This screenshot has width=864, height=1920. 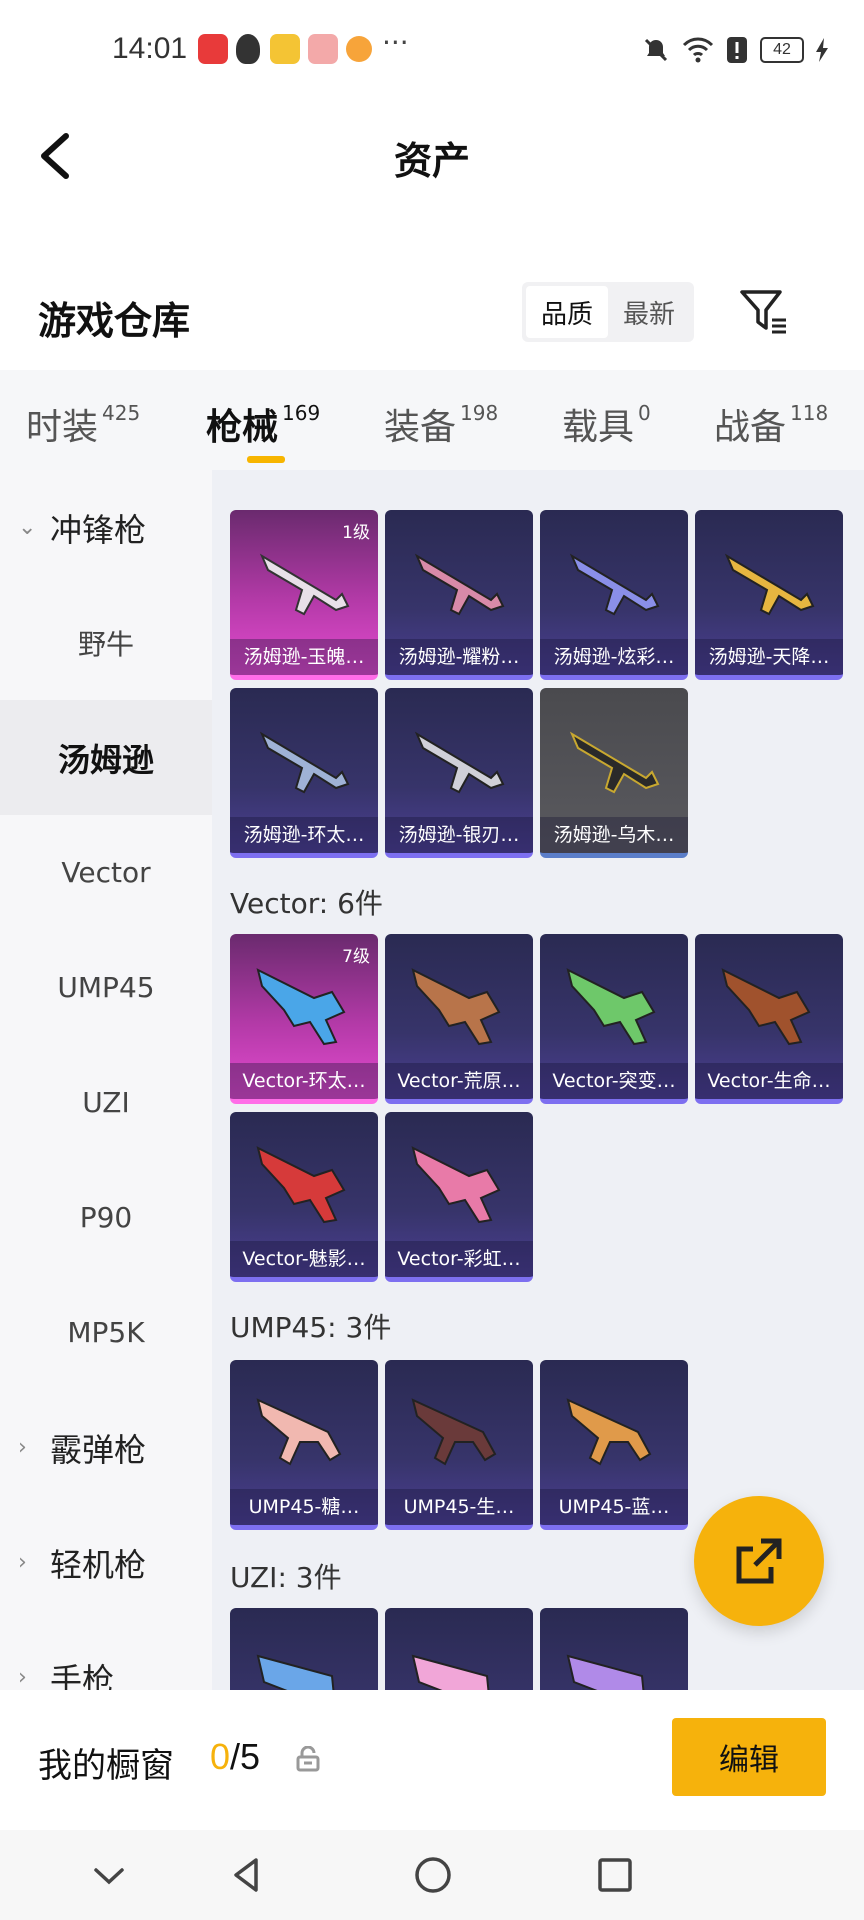 What do you see at coordinates (749, 1757) in the screenshot?
I see `edit-button: 编辑` at bounding box center [749, 1757].